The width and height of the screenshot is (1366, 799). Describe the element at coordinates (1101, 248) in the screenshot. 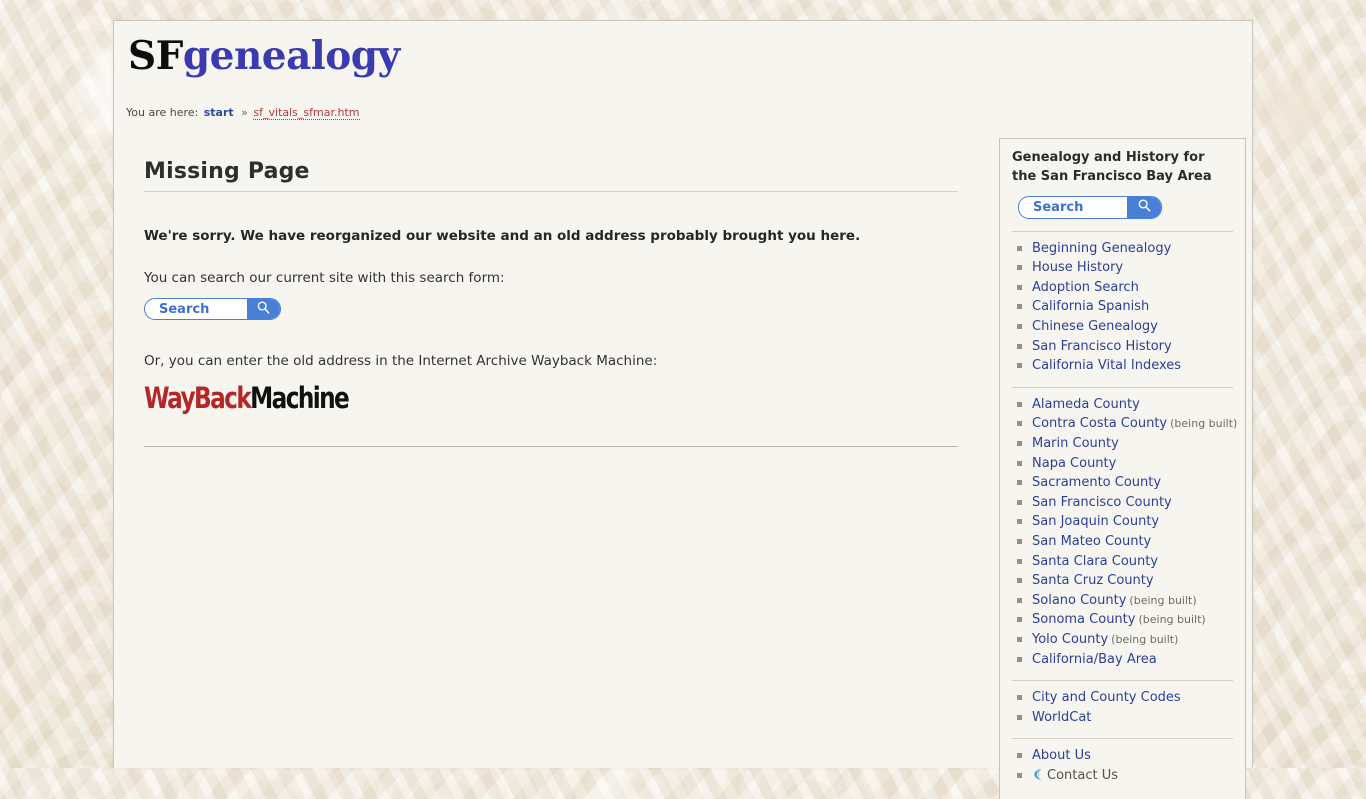

I see `sidebar-link: Beginning Genealogy` at that location.